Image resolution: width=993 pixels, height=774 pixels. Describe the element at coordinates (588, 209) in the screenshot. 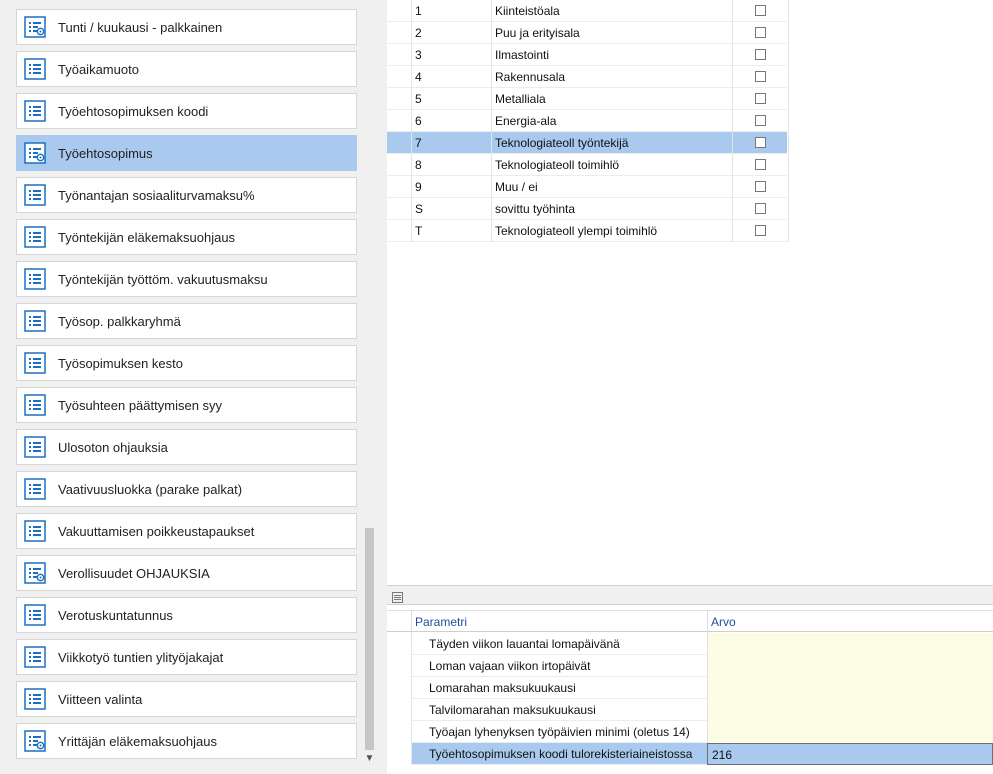

I see `table-row: Ssovittu työhinta` at that location.